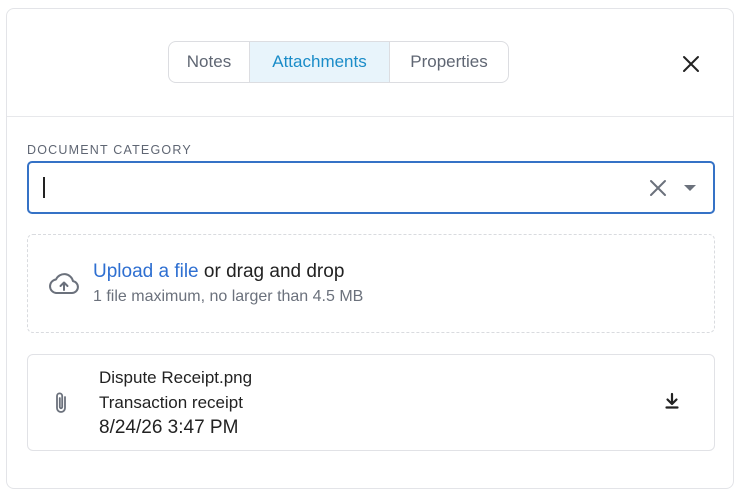 The image size is (746, 500). I want to click on tab-properties: Properties, so click(448, 62).